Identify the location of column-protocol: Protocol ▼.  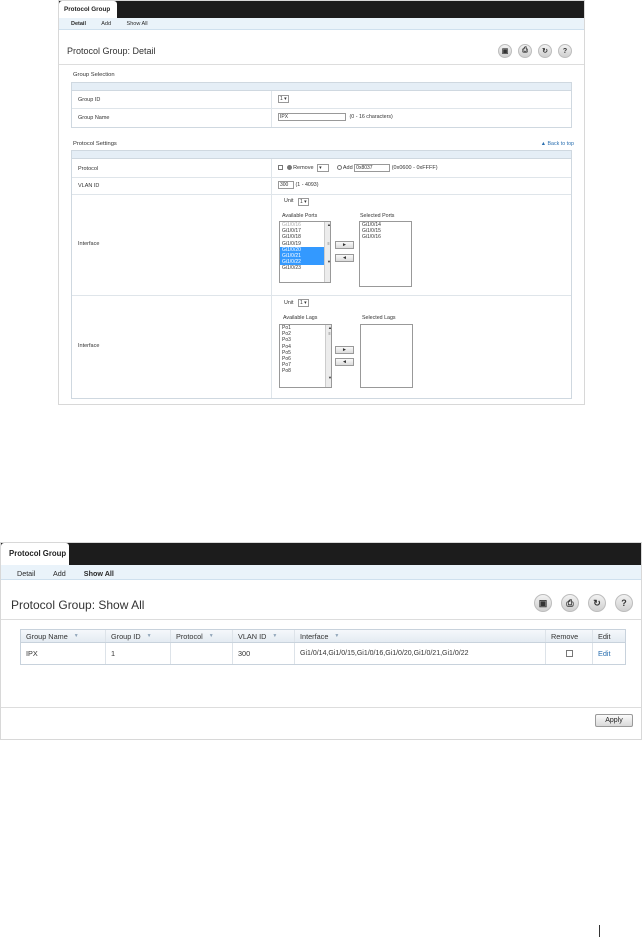
(202, 636).